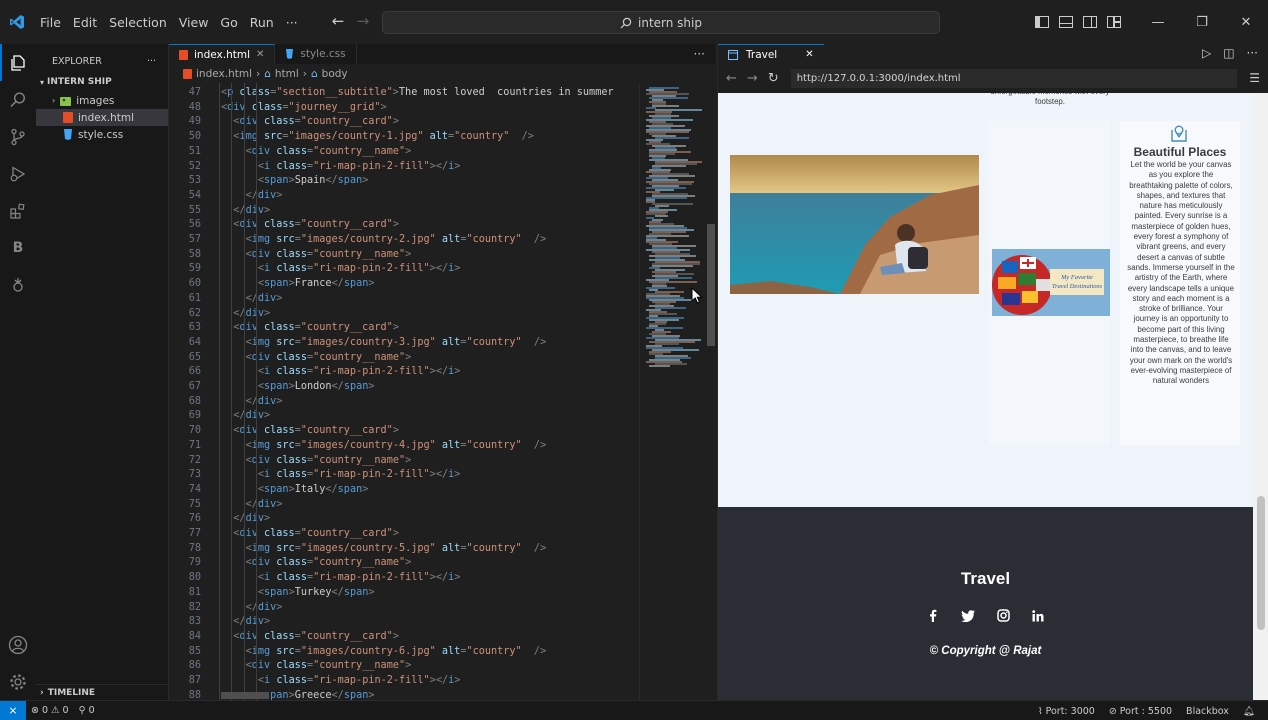  I want to click on run-icon: ▷, so click(1206, 53).